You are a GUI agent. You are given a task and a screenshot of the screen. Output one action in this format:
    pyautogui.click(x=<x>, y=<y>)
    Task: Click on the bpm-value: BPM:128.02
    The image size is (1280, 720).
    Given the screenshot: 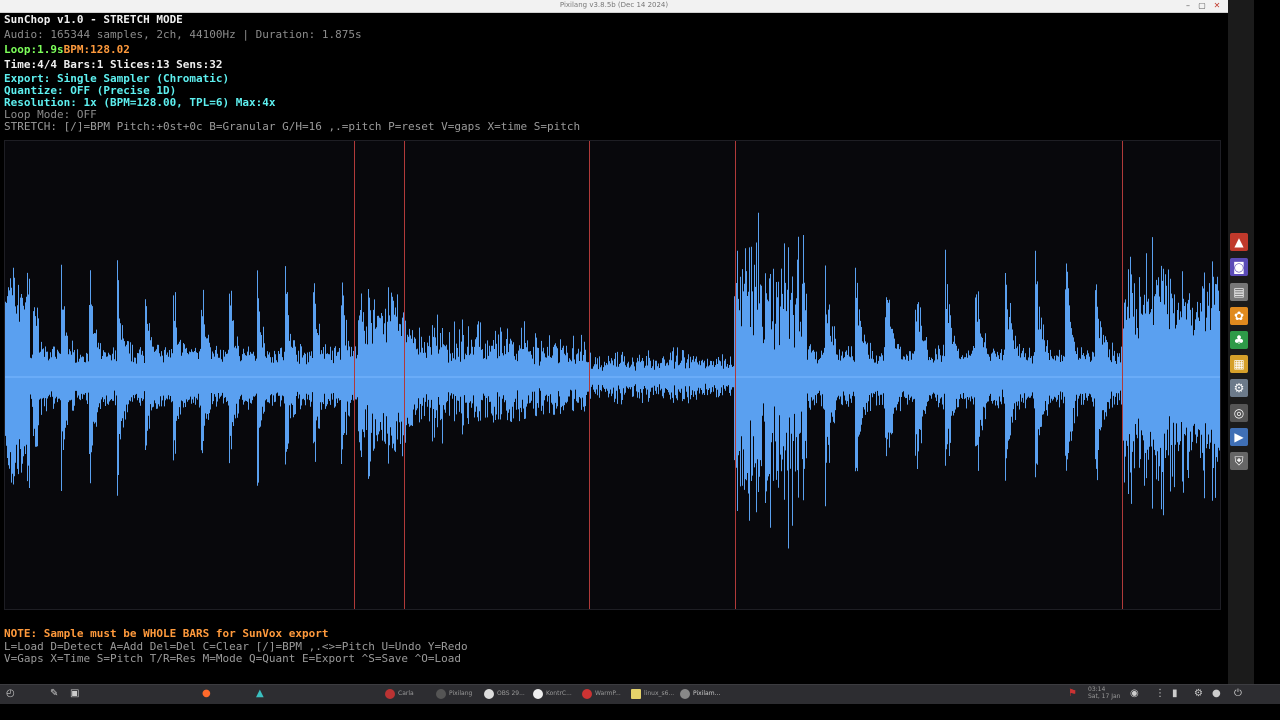 What is the action you would take?
    pyautogui.click(x=96, y=49)
    